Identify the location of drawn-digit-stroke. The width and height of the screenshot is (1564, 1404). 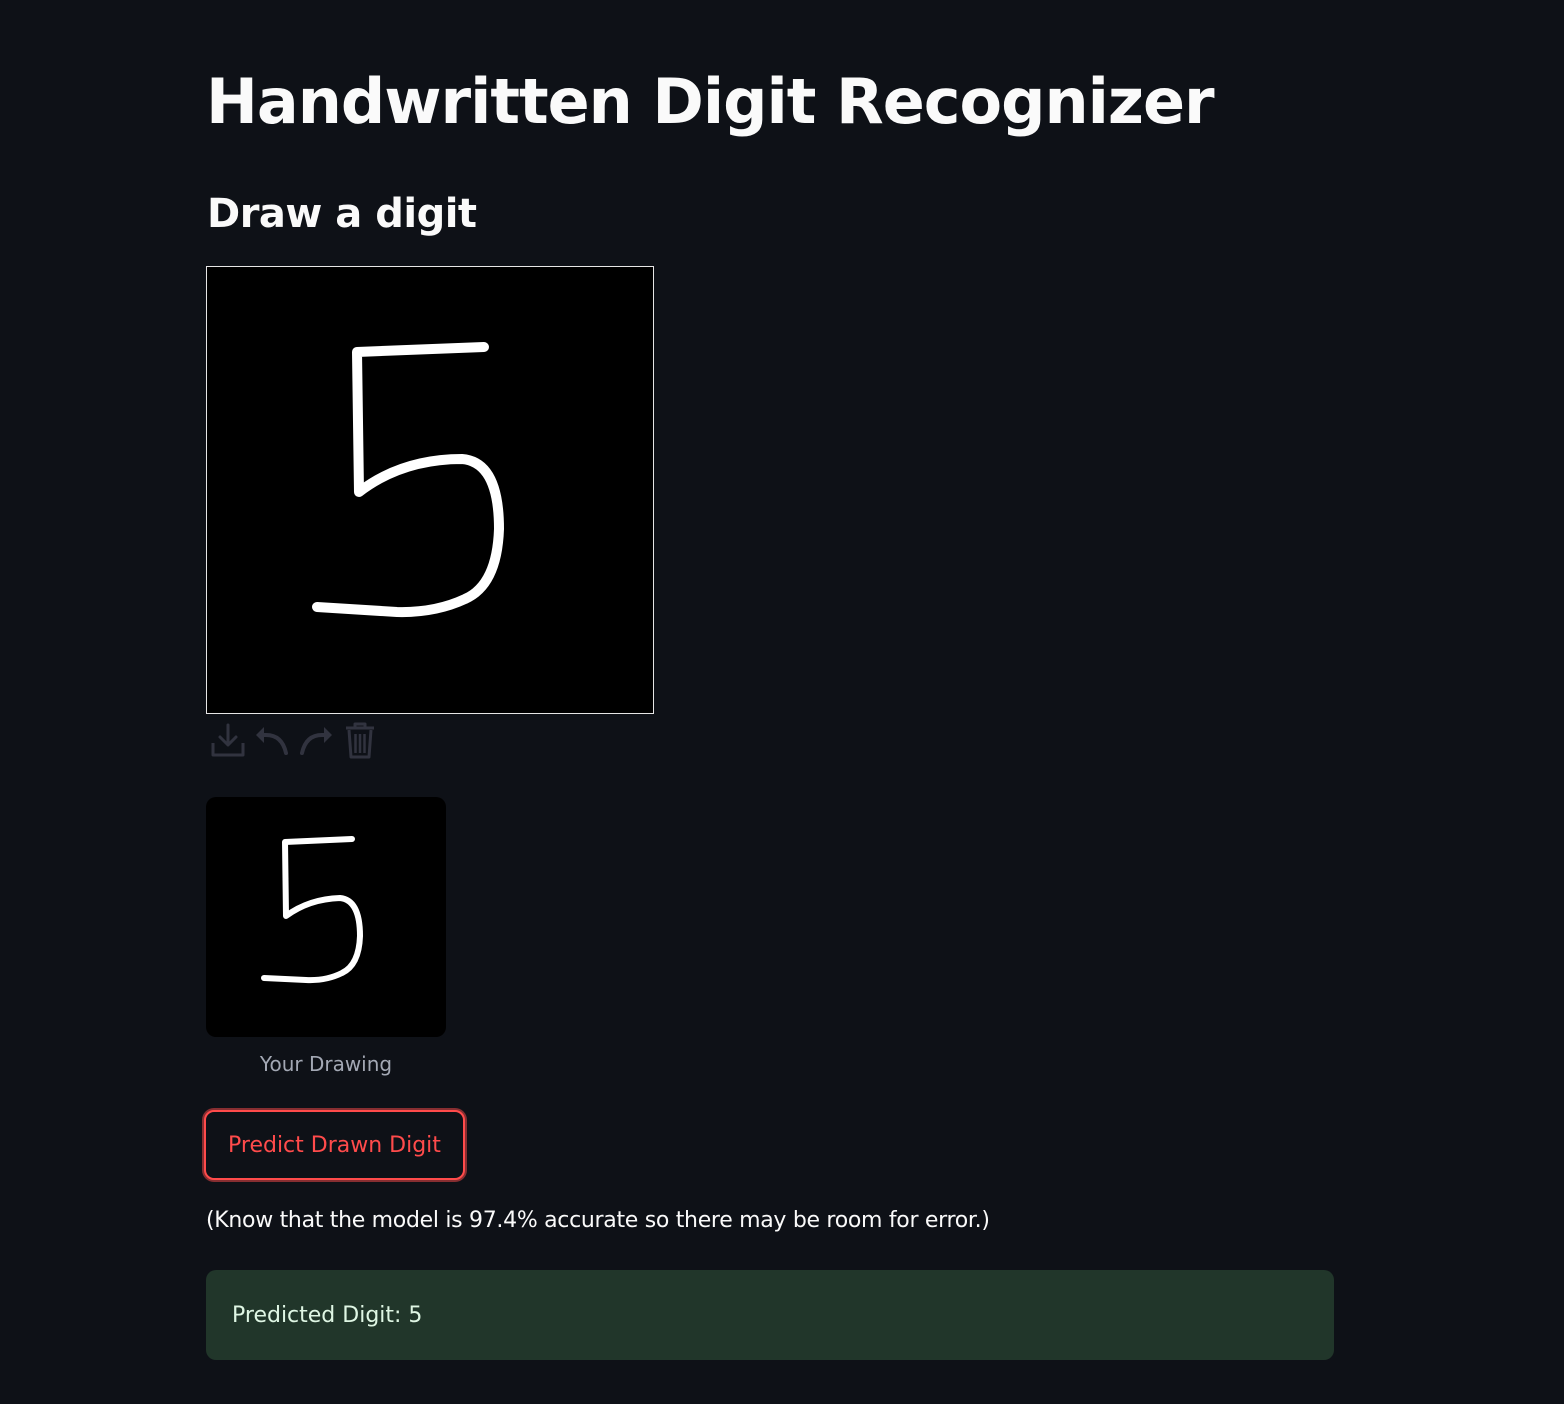
(408, 480).